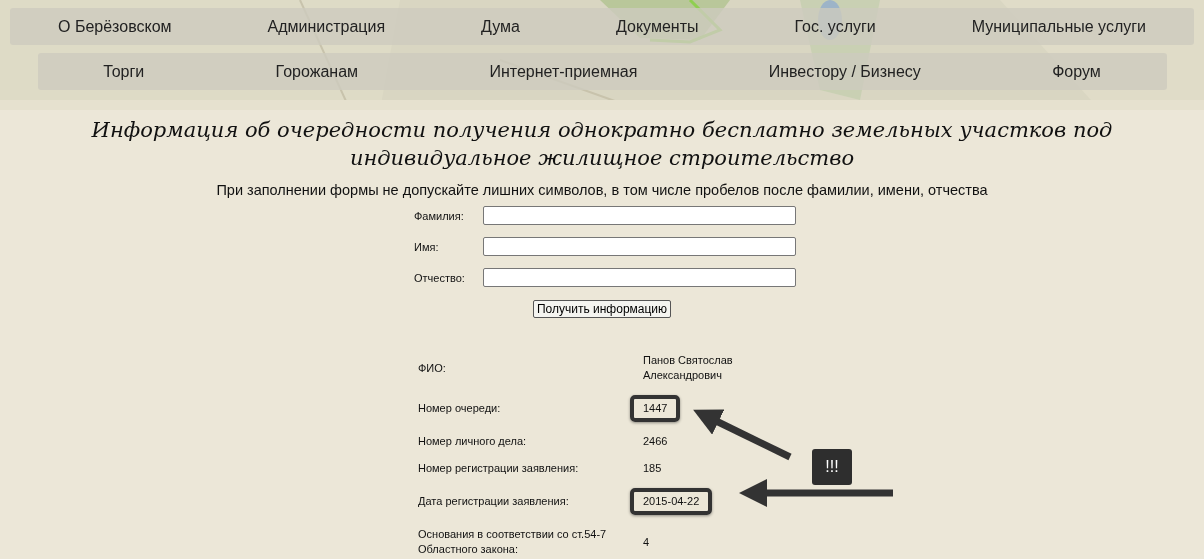 The image size is (1204, 559). I want to click on field-label: Имя:, so click(427, 246).